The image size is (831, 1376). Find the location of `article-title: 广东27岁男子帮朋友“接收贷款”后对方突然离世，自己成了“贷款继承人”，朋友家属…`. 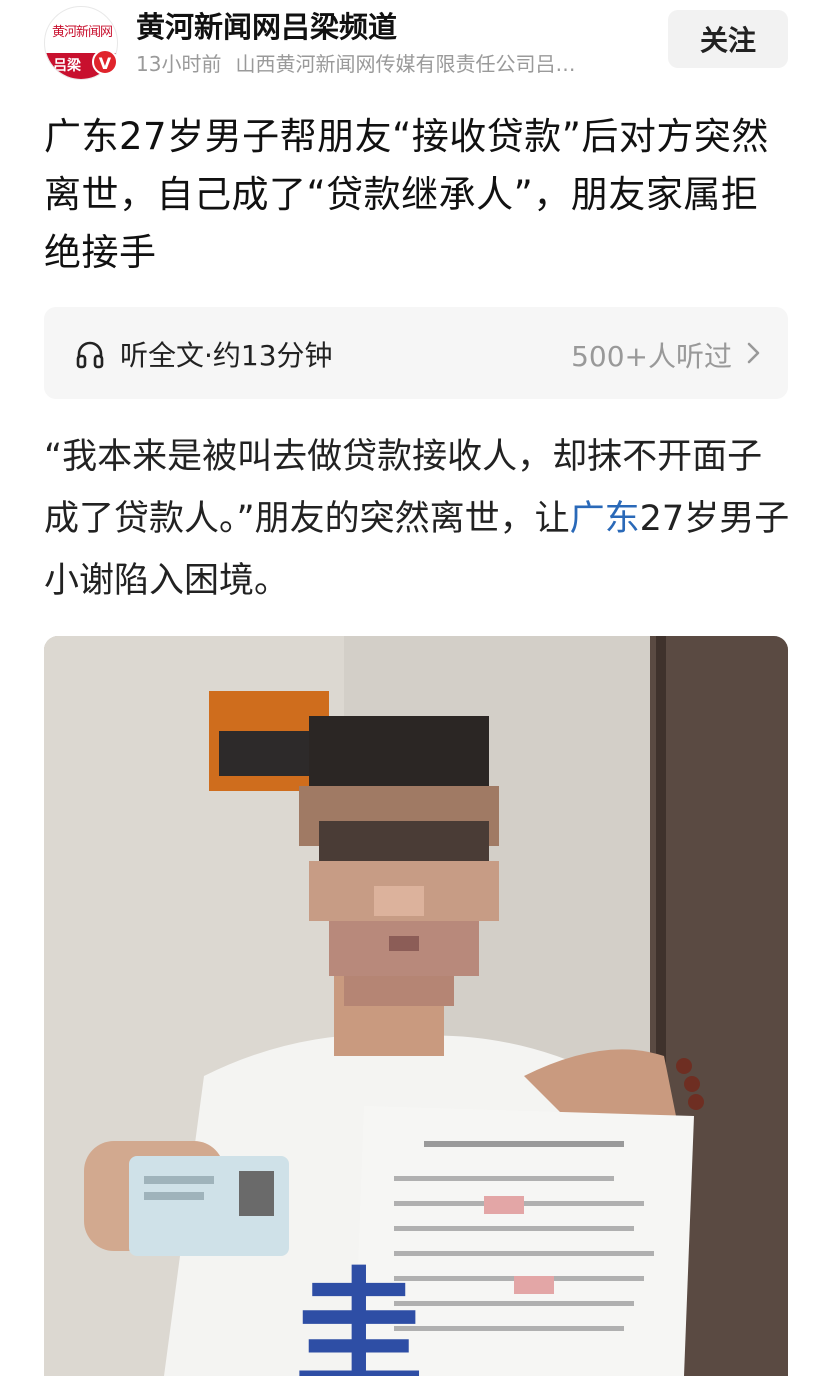

article-title: 广东27岁男子帮朋友“接收贷款”后对方突然离世，自己成了“贷款继承人”，朋友家属… is located at coordinates (406, 194).